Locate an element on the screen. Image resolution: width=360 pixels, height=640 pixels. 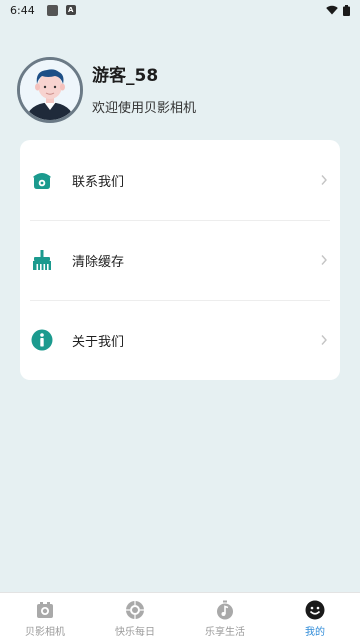
tab-enjoy-life: 乐享生活 is located at coordinates (225, 616).